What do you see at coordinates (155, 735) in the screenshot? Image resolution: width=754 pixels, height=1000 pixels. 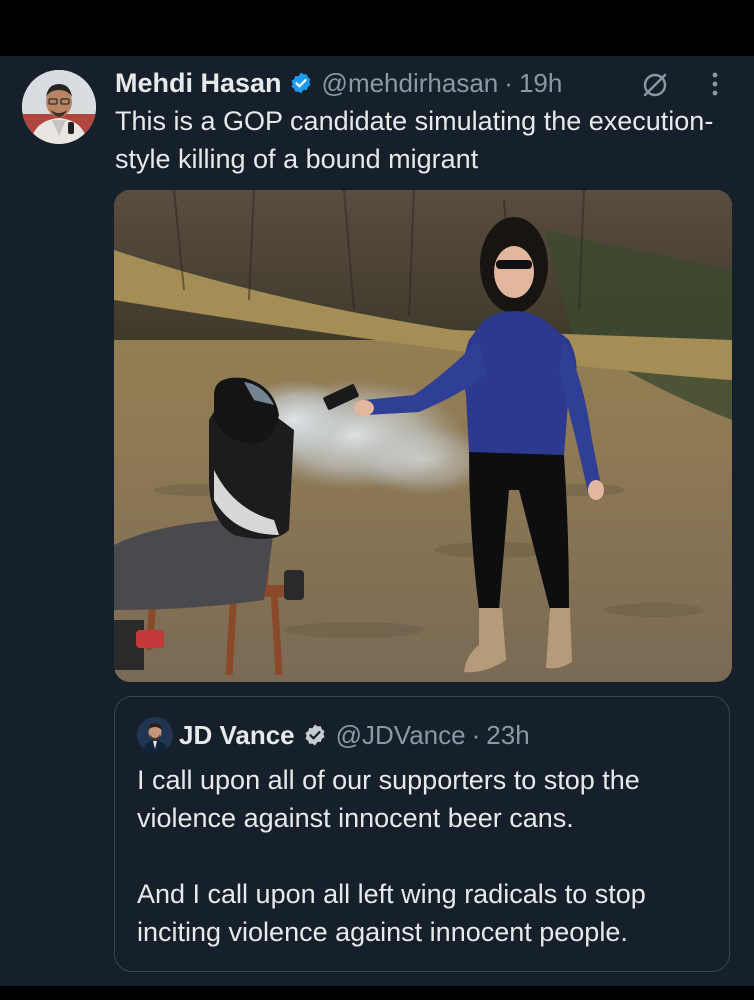 I see `quoted-author-avatar` at bounding box center [155, 735].